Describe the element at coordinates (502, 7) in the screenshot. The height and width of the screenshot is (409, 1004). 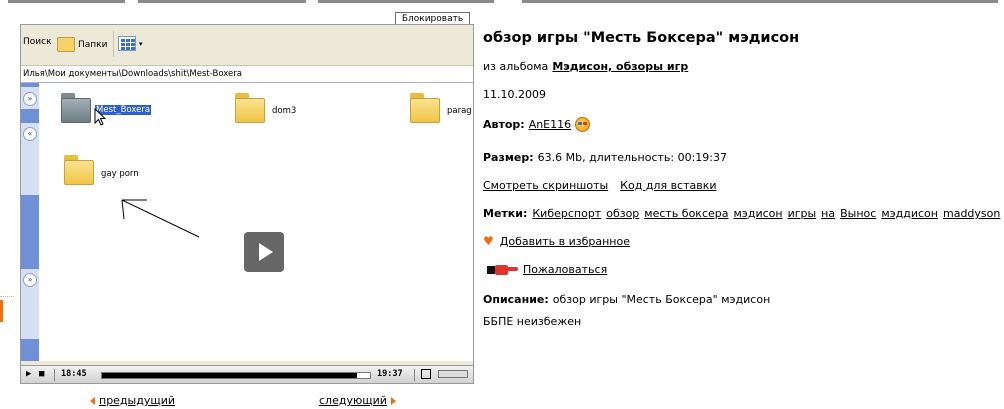
I see `top-bars` at that location.